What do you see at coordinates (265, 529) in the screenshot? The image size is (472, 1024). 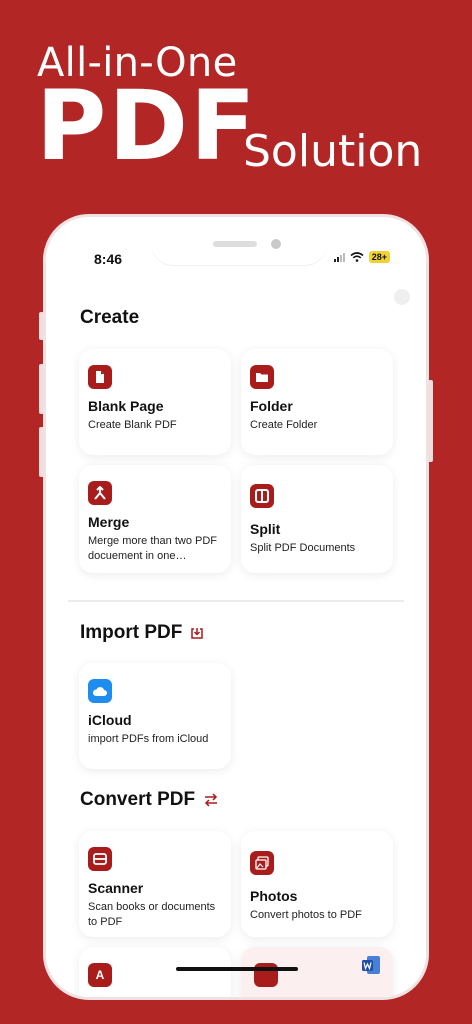 I see `split-title: Split` at bounding box center [265, 529].